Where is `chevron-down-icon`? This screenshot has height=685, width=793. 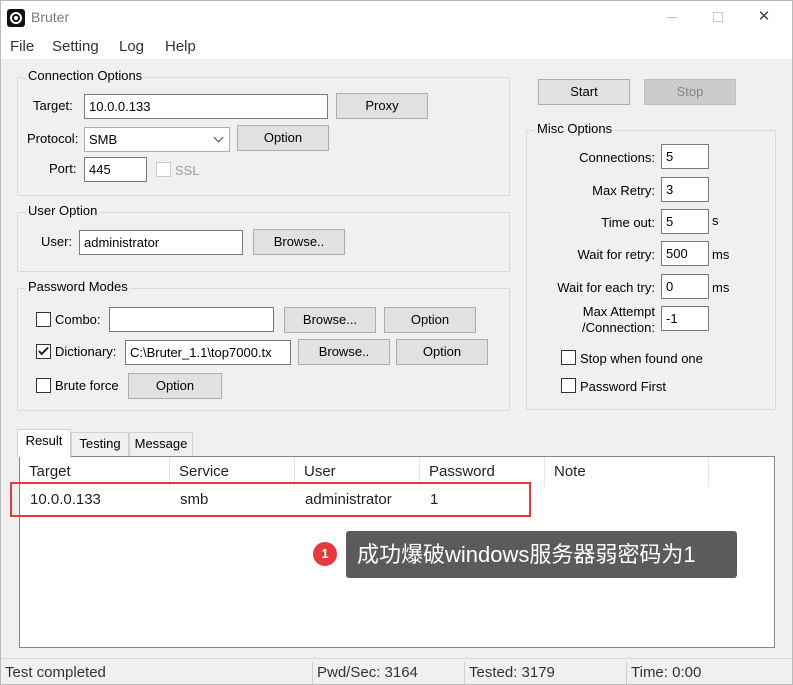
chevron-down-icon is located at coordinates (218, 137).